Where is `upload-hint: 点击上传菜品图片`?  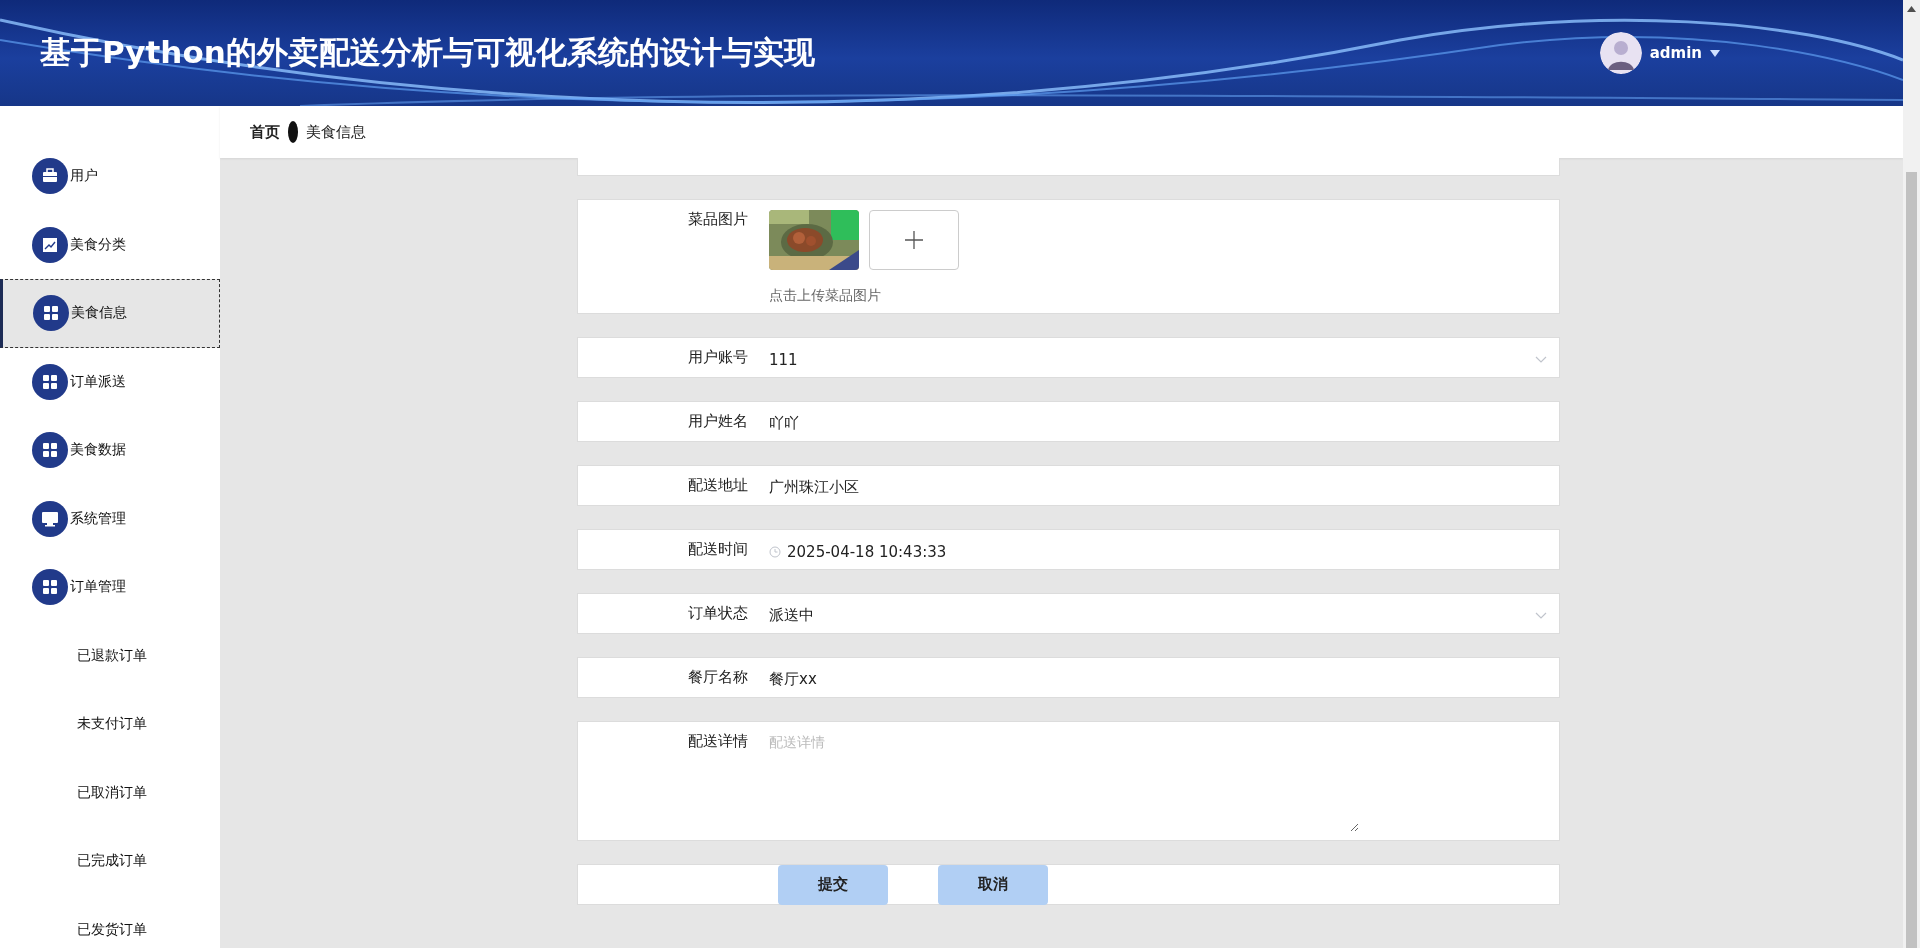 upload-hint: 点击上传菜品图片 is located at coordinates (825, 296).